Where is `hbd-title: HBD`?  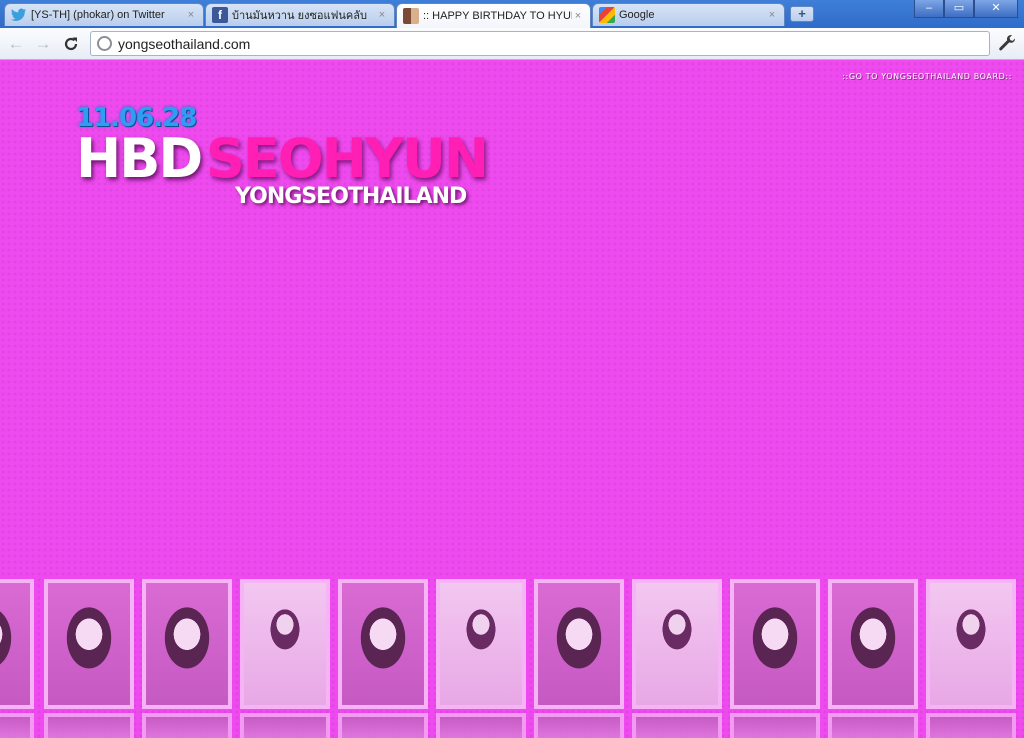 hbd-title: HBD is located at coordinates (139, 158).